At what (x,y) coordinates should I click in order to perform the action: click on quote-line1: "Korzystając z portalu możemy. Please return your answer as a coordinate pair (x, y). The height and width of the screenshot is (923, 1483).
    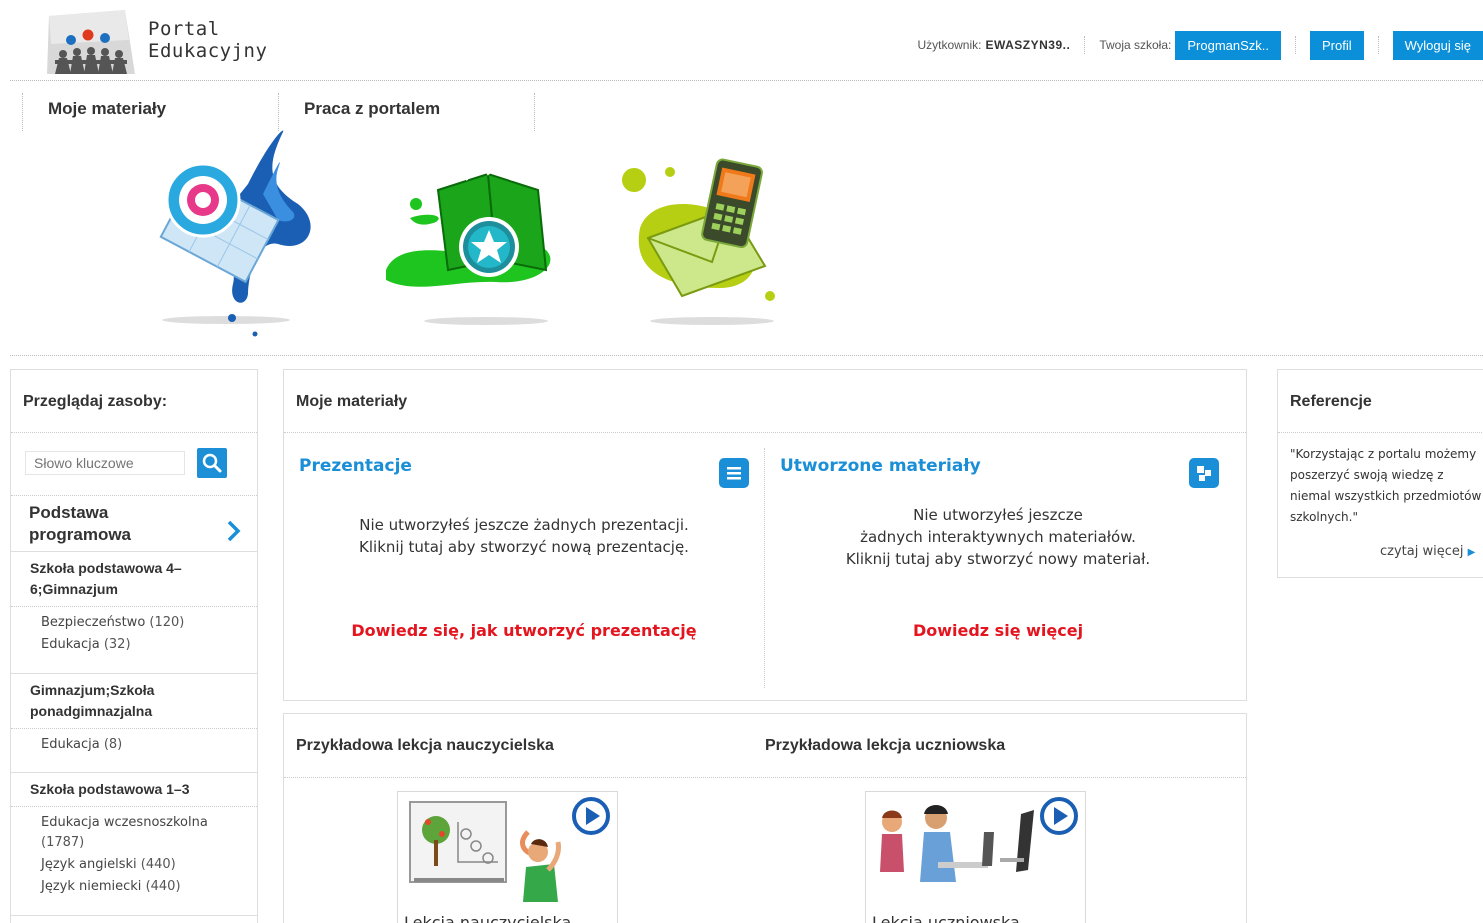
    Looking at the image, I should click on (1383, 454).